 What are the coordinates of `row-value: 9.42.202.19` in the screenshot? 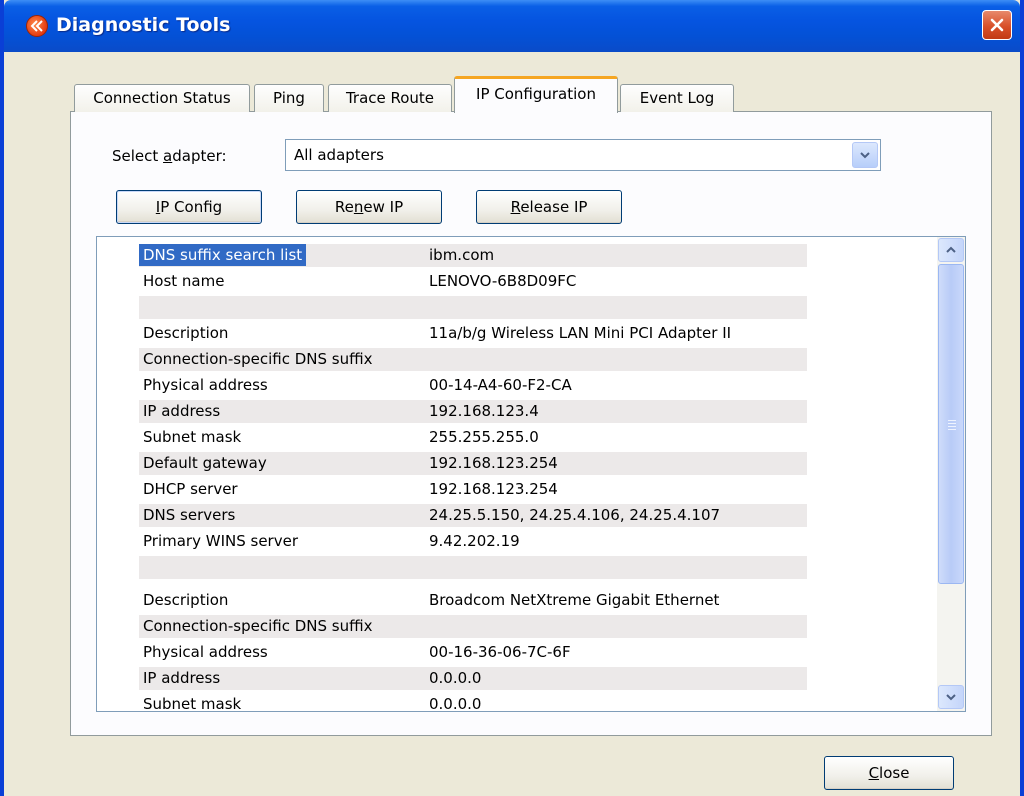 It's located at (474, 541).